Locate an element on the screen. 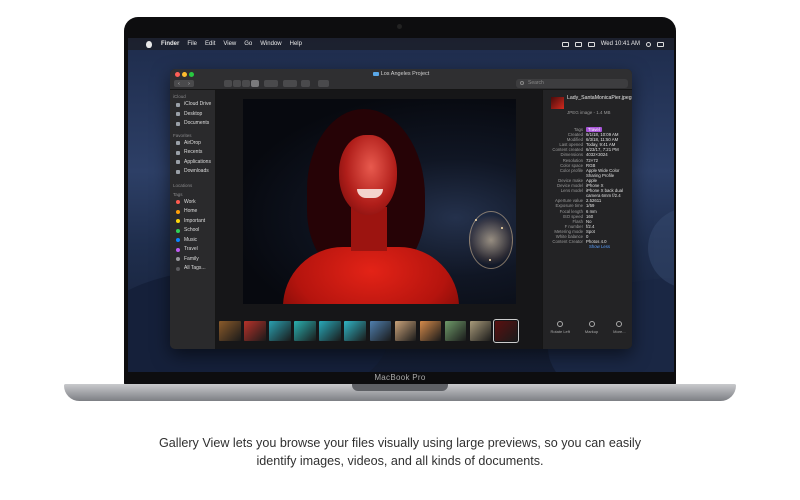 The width and height of the screenshot is (800, 500). sidebar-item-label: iCloud Drive is located at coordinates (198, 104).